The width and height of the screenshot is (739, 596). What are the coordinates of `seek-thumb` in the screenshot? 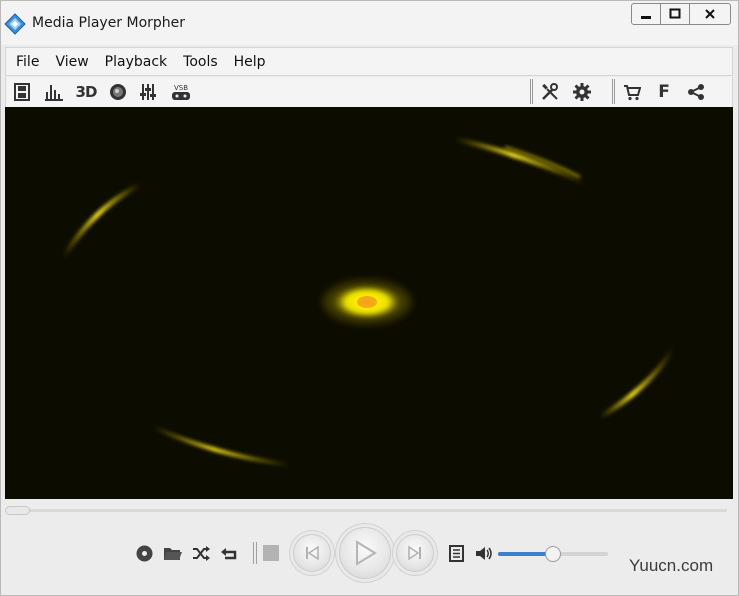 It's located at (17, 510).